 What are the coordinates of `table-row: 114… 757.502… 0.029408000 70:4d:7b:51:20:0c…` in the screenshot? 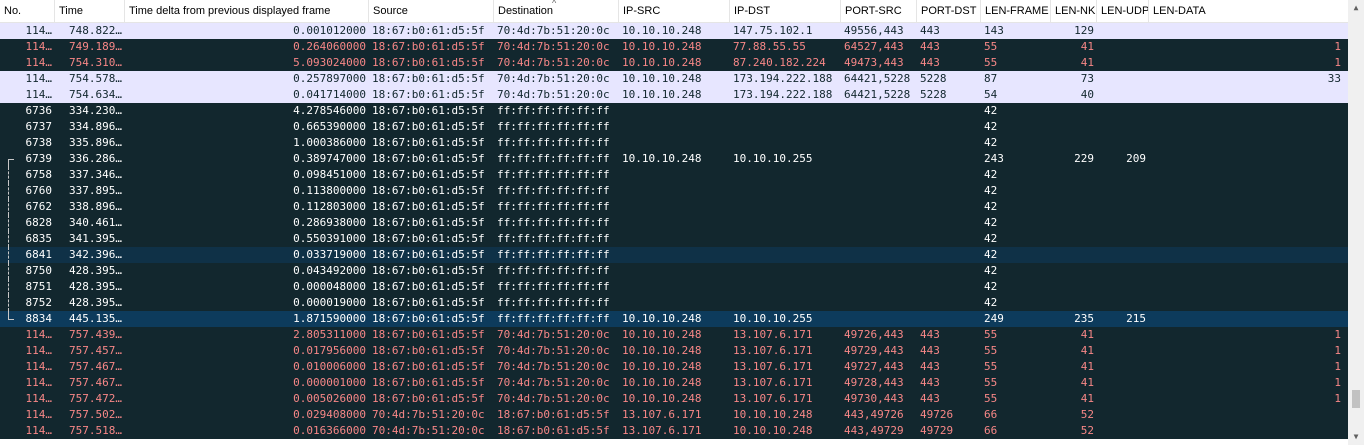 It's located at (674, 415).